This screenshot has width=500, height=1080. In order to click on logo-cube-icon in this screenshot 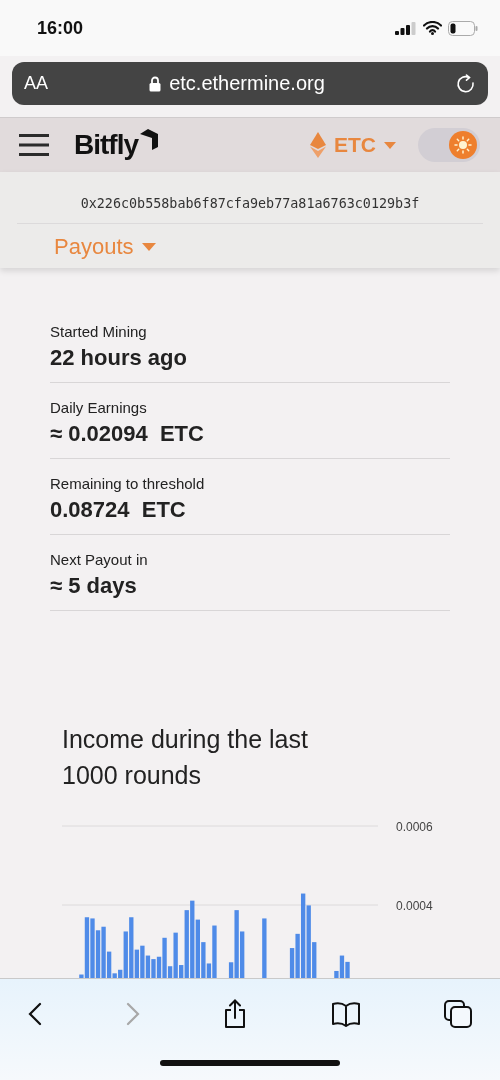, I will do `click(149, 140)`.